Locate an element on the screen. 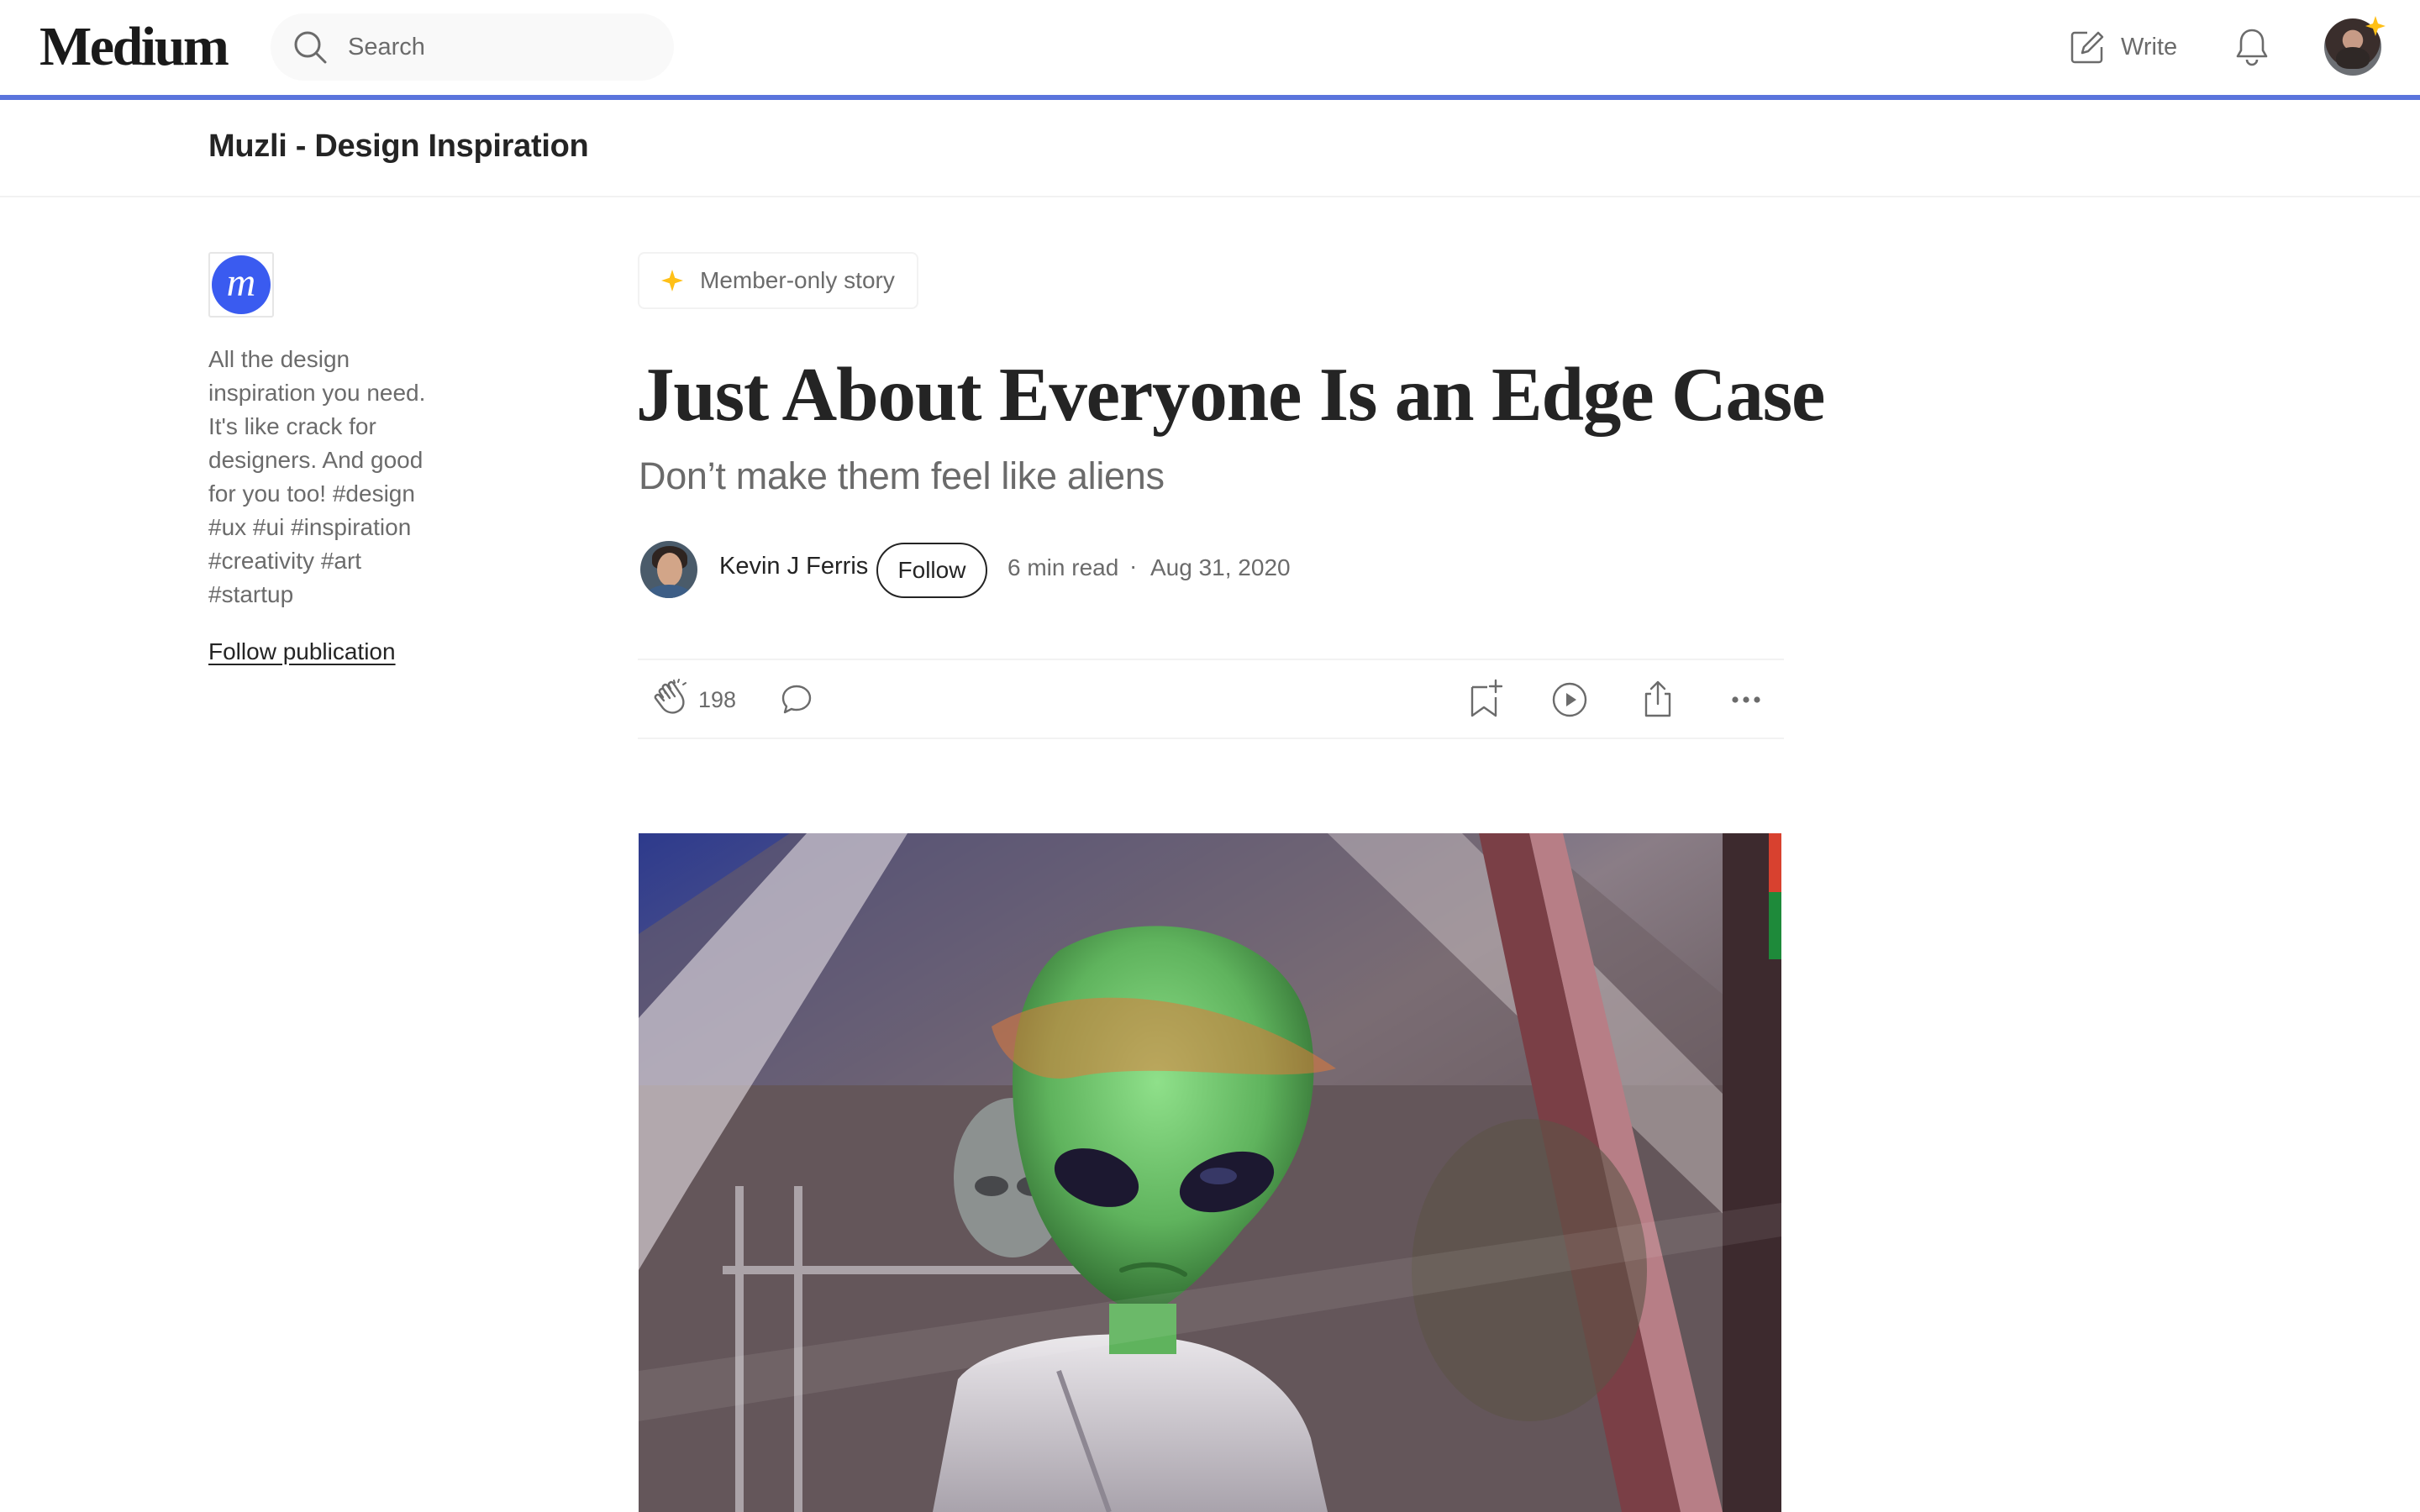  clap-count: 198 is located at coordinates (718, 699).